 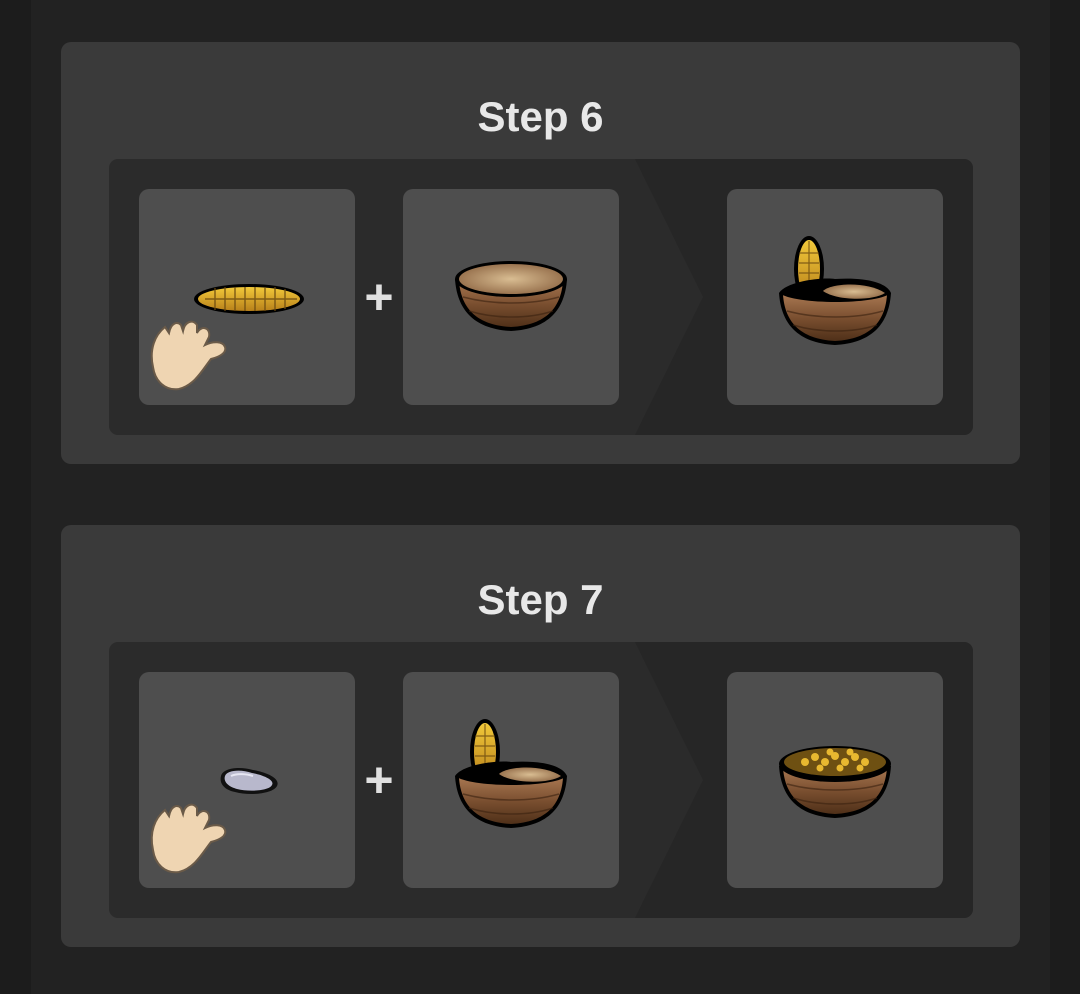 What do you see at coordinates (247, 297) in the screenshot?
I see `ingredient-slot-corn` at bounding box center [247, 297].